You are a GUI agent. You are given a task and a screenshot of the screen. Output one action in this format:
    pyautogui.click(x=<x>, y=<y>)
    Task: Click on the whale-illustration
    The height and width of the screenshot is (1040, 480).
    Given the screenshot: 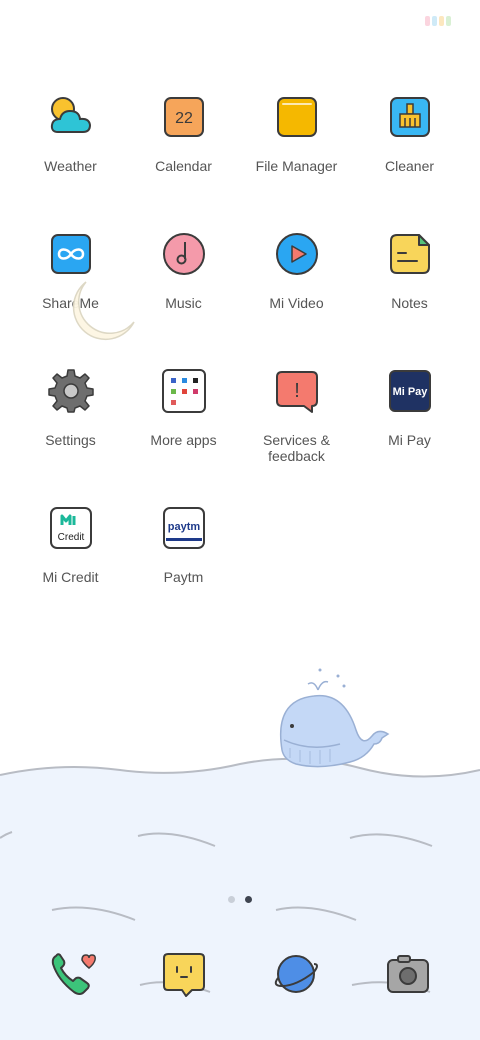 What is the action you would take?
    pyautogui.click(x=334, y=718)
    